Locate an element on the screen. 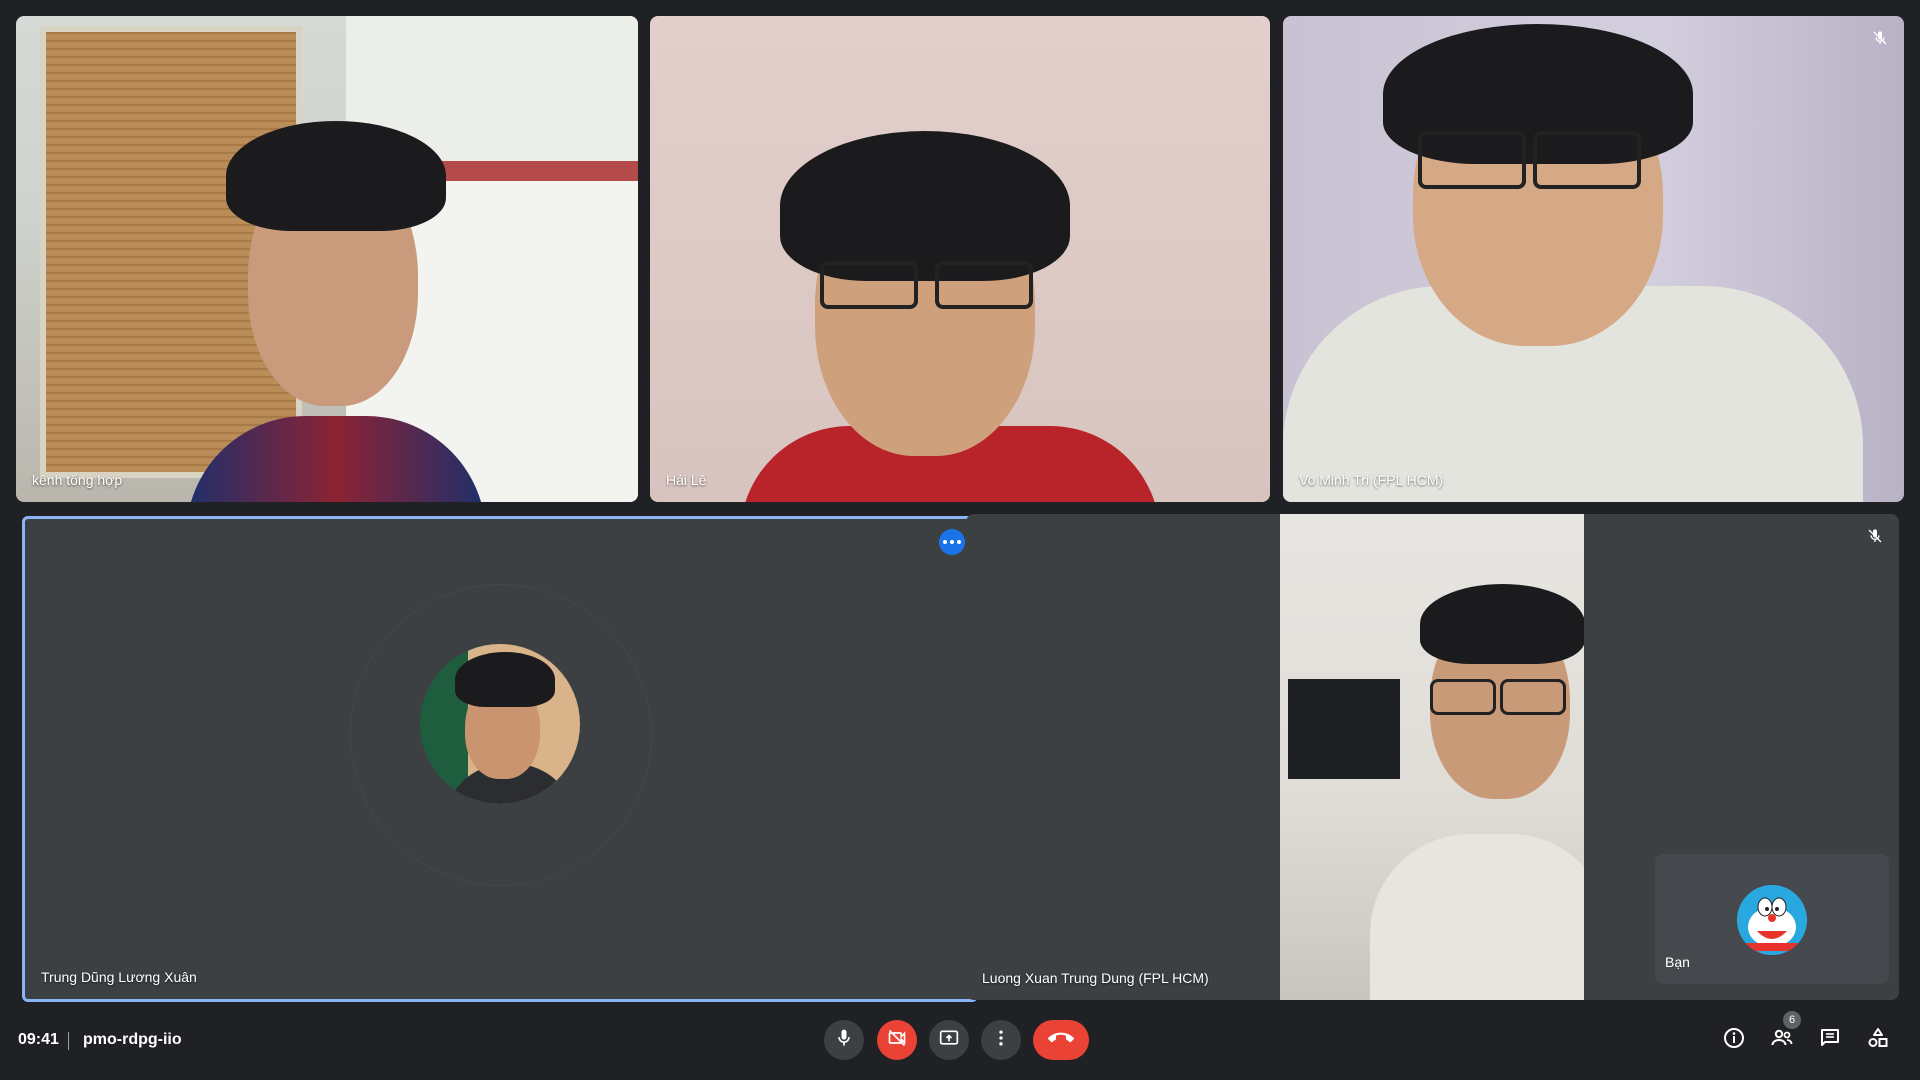  participant-name: Hải Lê is located at coordinates (686, 480).